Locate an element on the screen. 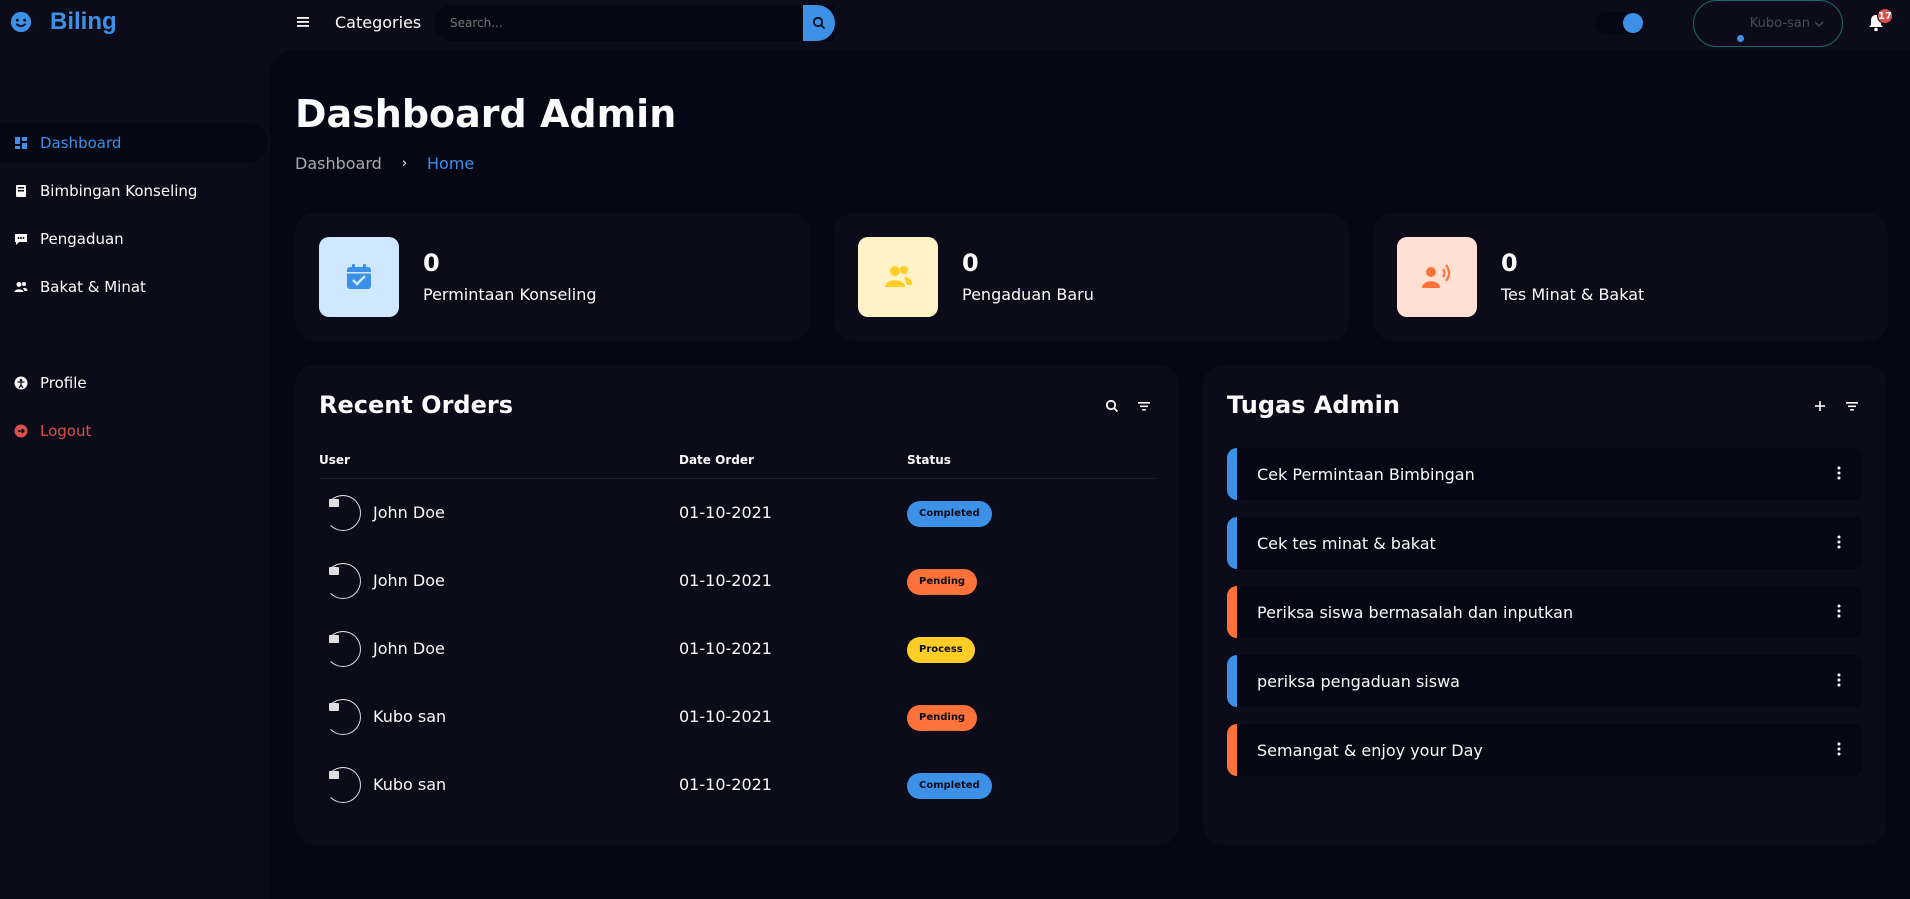 The image size is (1910, 899). breadcrumb: Dashboard › Home is located at coordinates (384, 163).